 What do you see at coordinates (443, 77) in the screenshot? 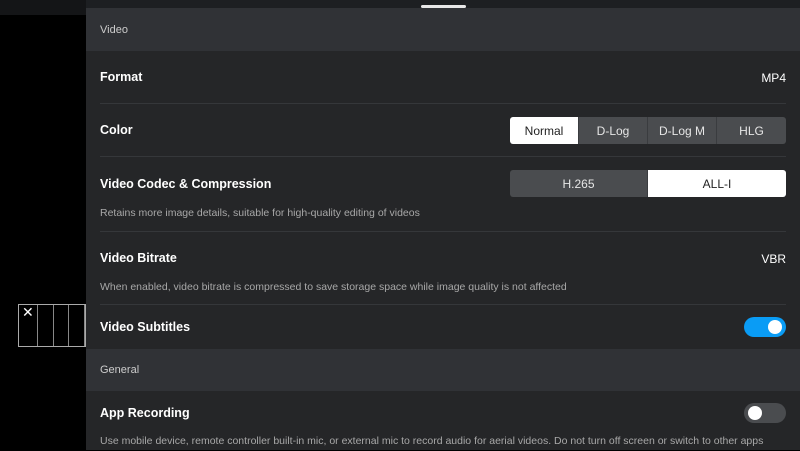
I see `format-row: Format MP4` at bounding box center [443, 77].